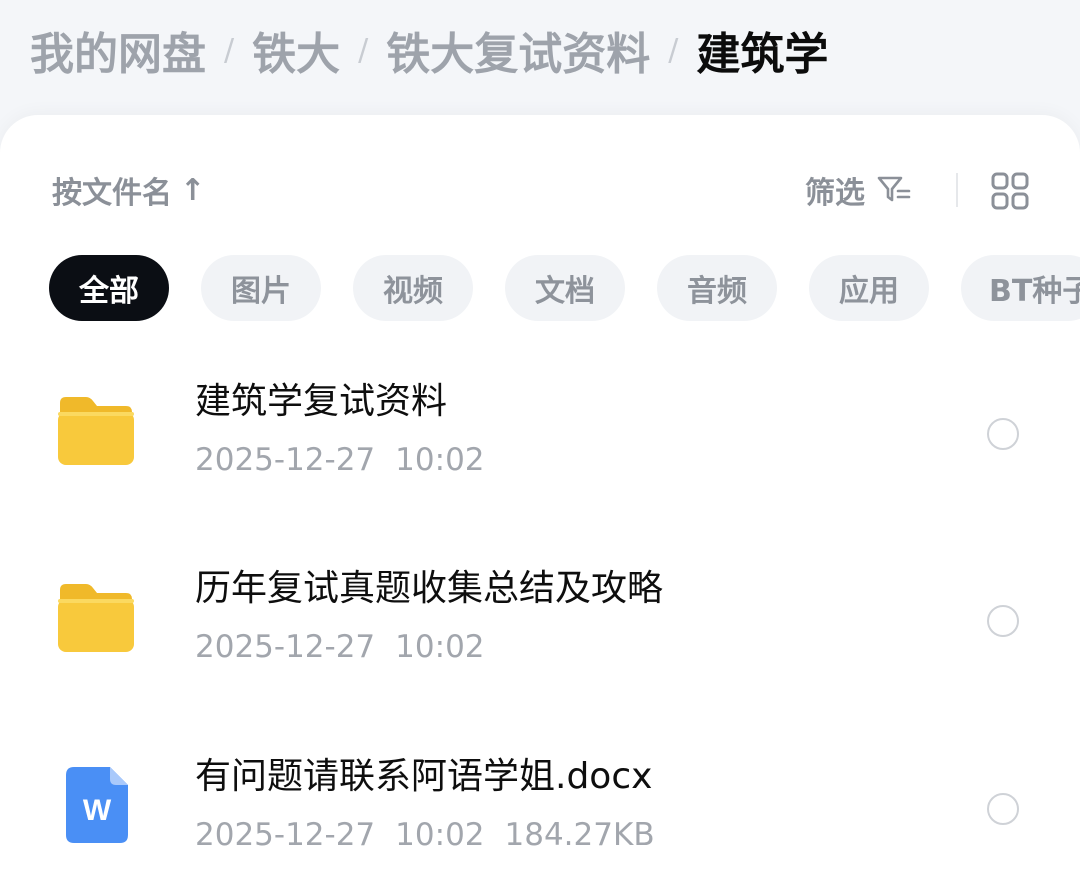  I want to click on file-name: 有问题请联系阿语学姐.docx, so click(424, 776).